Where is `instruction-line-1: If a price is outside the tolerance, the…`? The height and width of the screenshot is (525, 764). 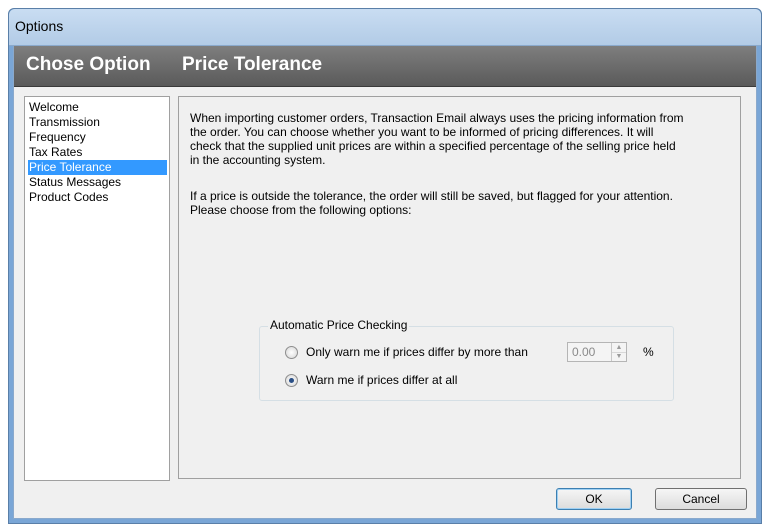
instruction-line-1: If a price is outside the tolerance, the… is located at coordinates (431, 196).